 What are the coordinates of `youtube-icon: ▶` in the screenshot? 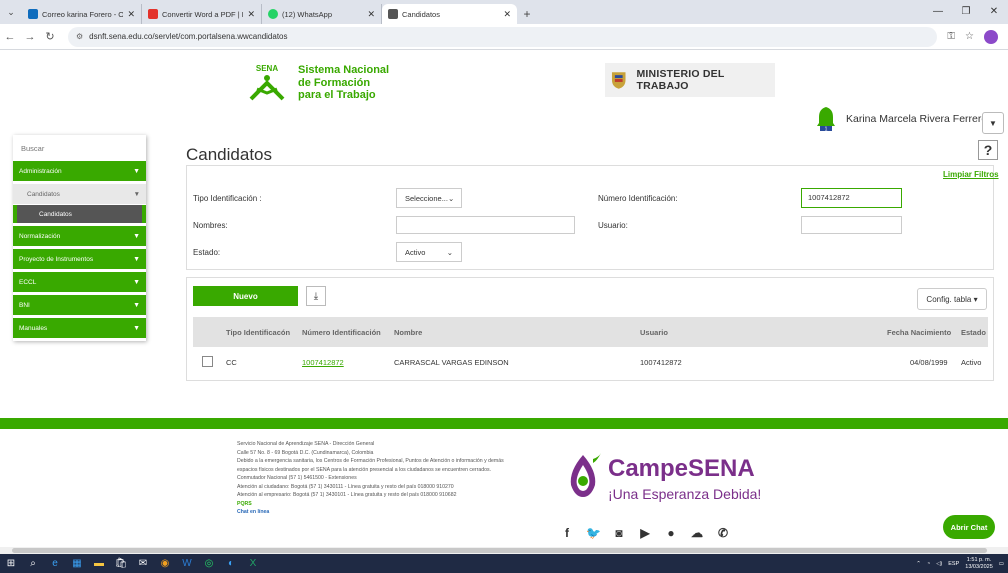 It's located at (645, 533).